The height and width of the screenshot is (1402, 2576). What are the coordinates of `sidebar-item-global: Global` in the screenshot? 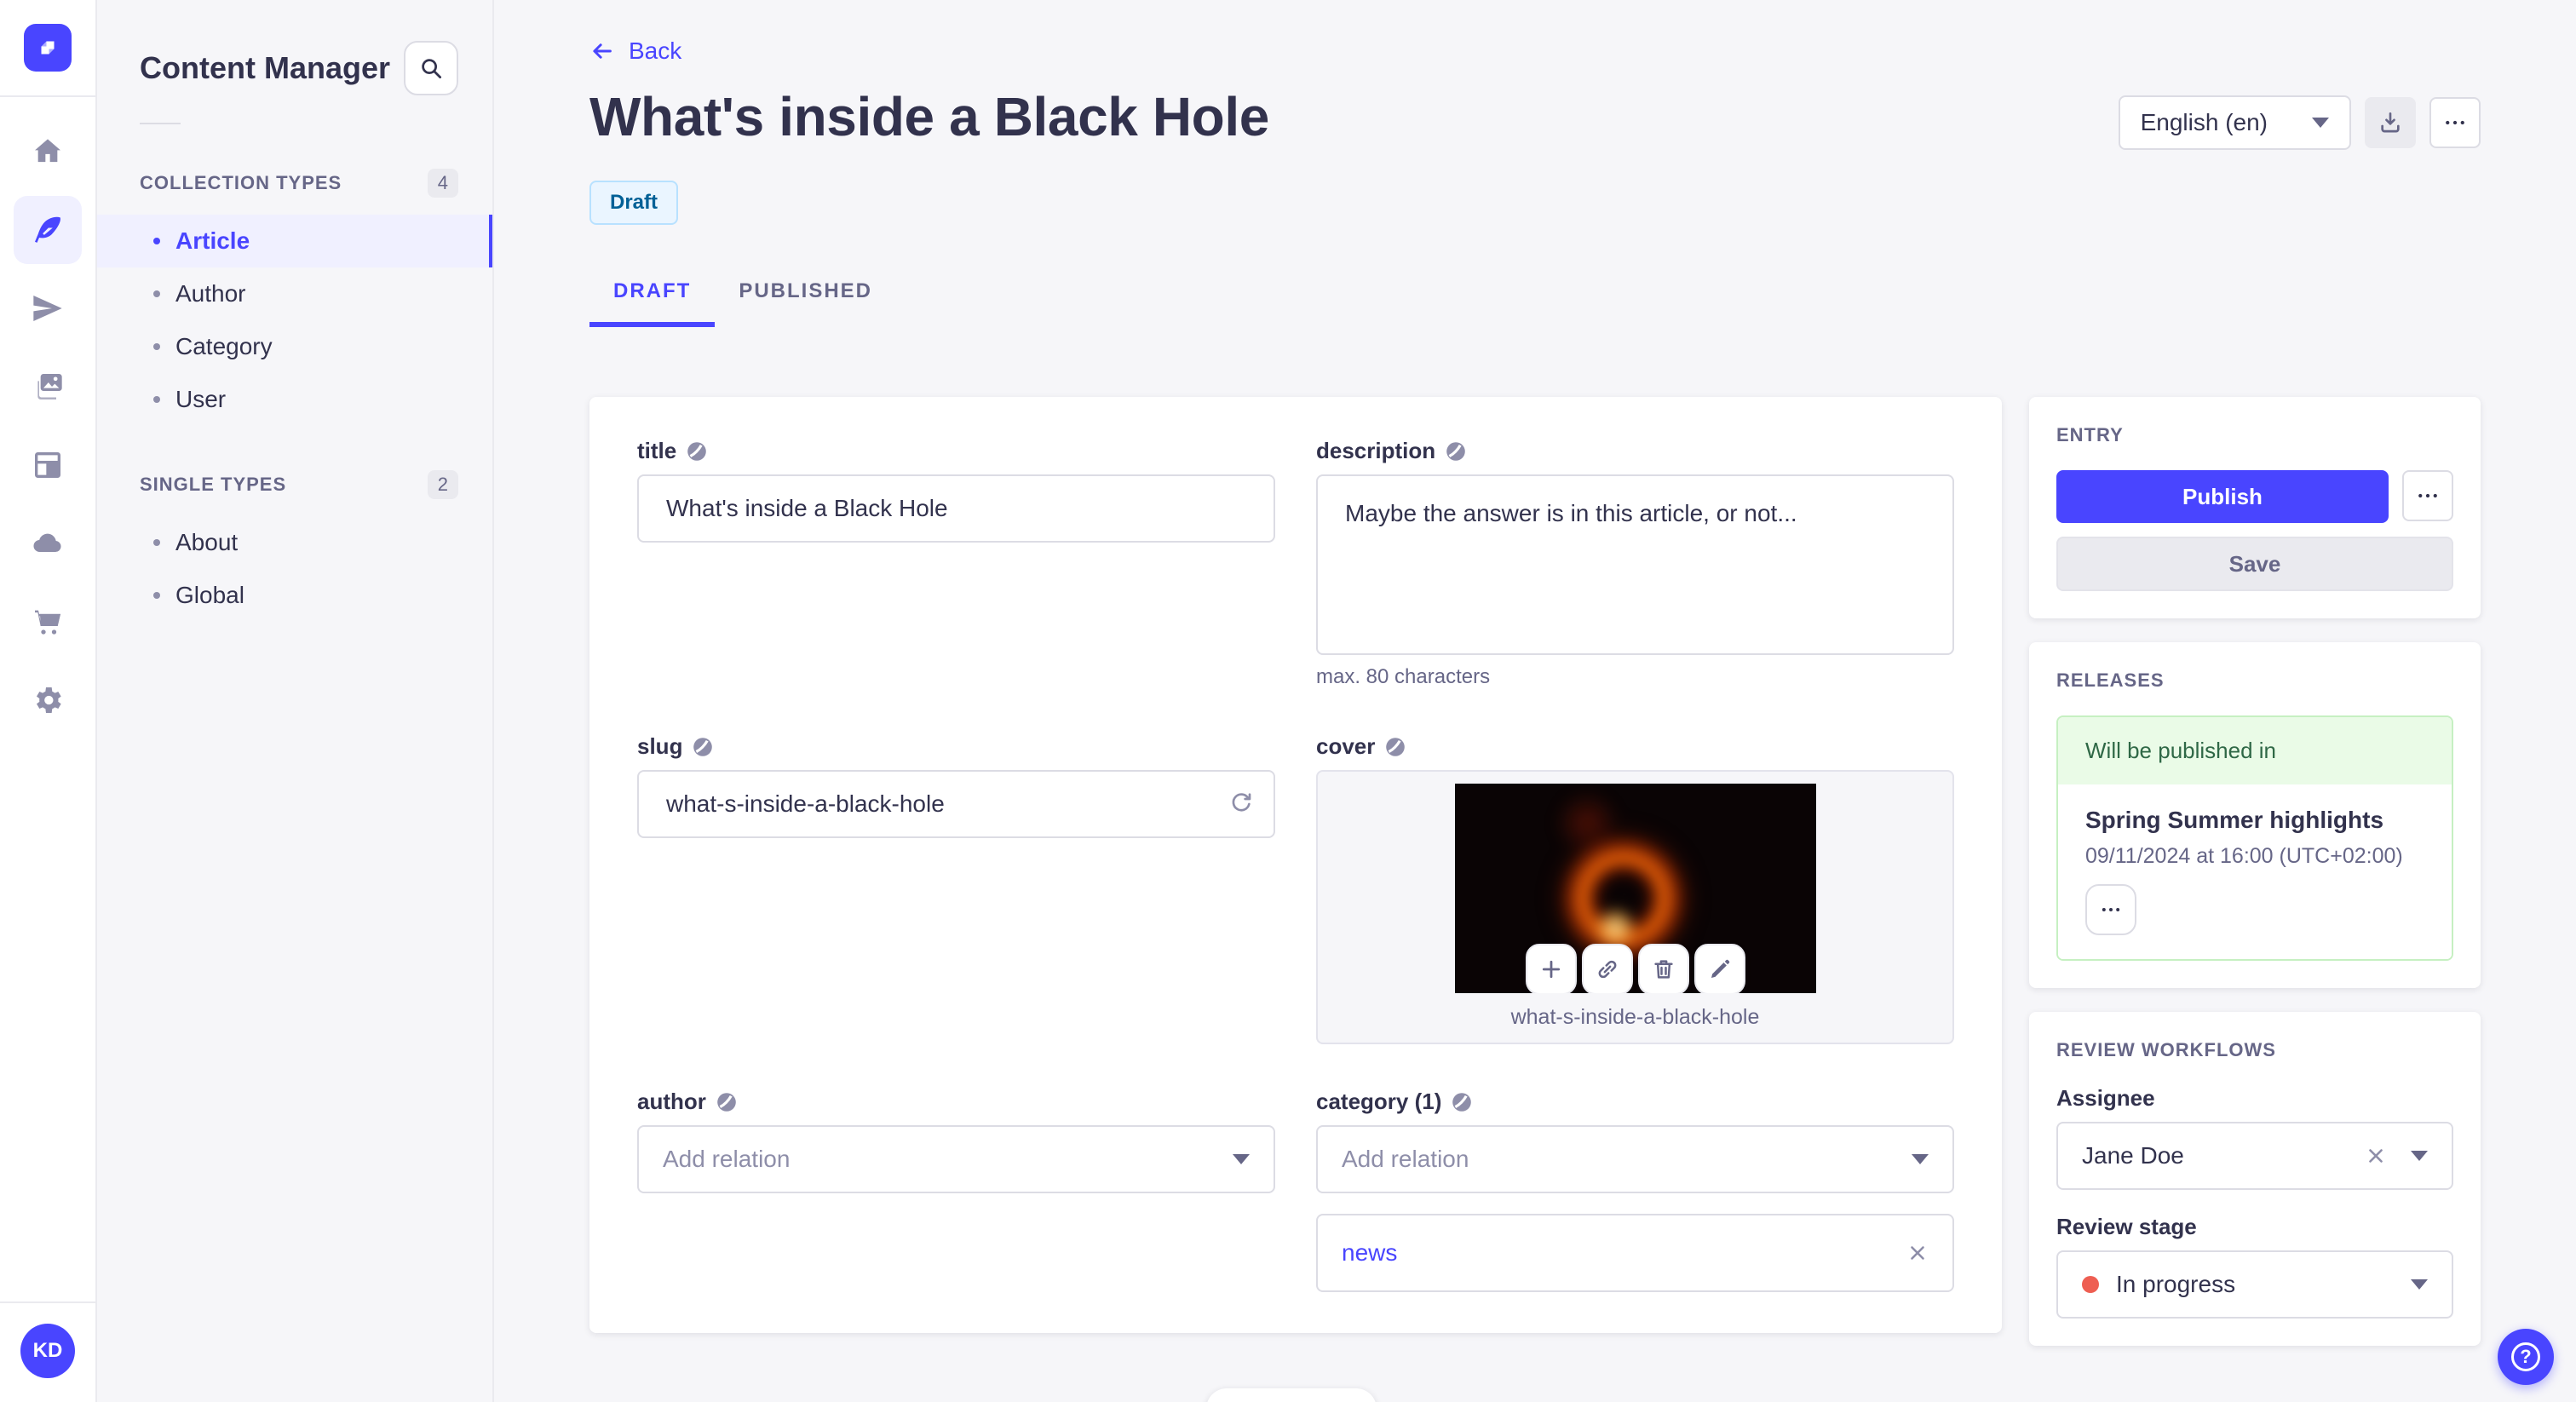 It's located at (295, 595).